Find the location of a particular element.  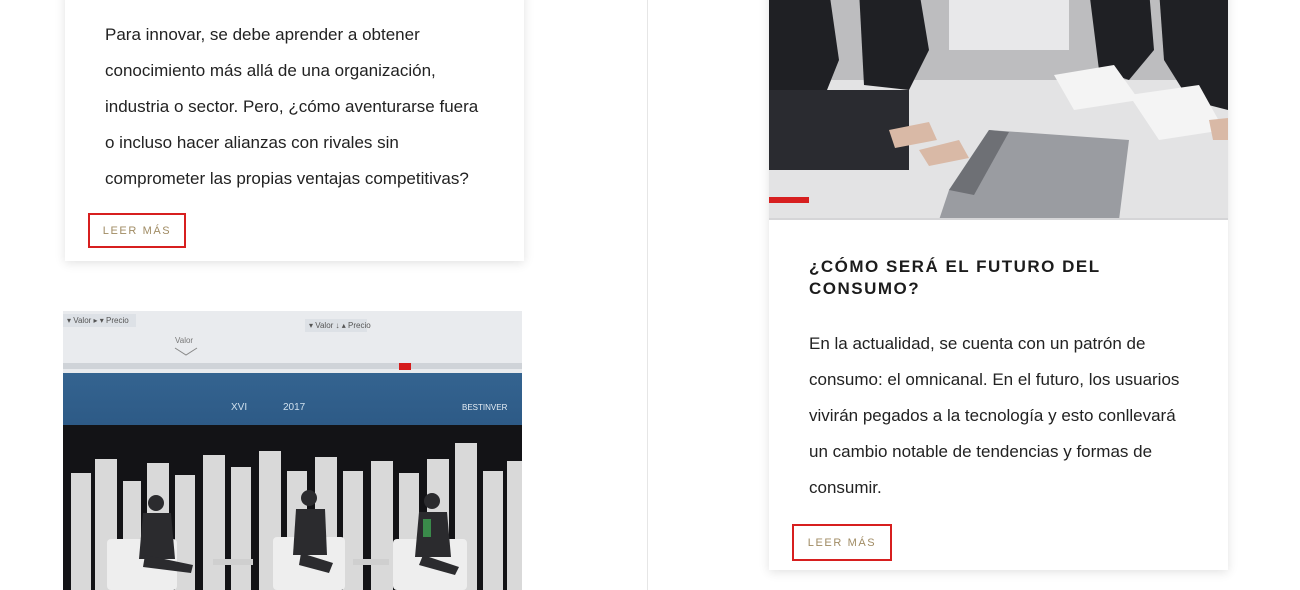

meeting-photo is located at coordinates (998, 110).